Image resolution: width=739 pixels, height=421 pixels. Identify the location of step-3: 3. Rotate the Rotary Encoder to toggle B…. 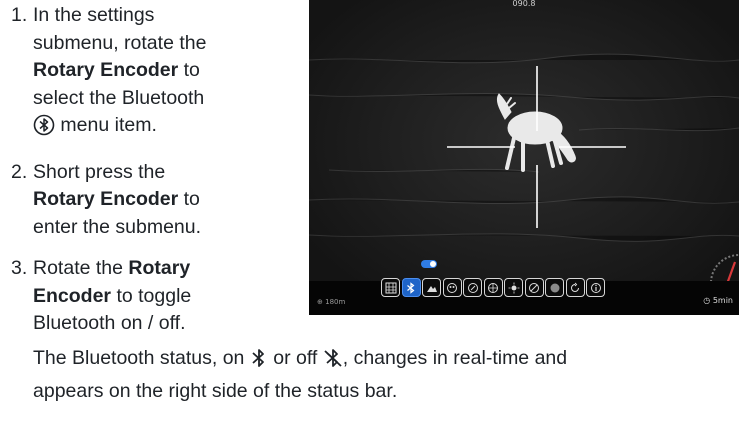
(145, 296).